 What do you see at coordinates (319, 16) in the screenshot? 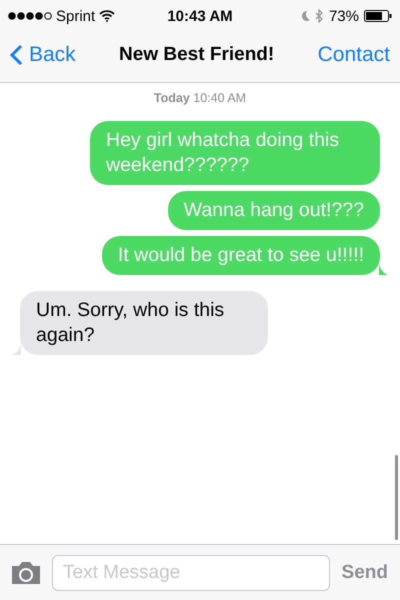
I see `bluetooth-icon` at bounding box center [319, 16].